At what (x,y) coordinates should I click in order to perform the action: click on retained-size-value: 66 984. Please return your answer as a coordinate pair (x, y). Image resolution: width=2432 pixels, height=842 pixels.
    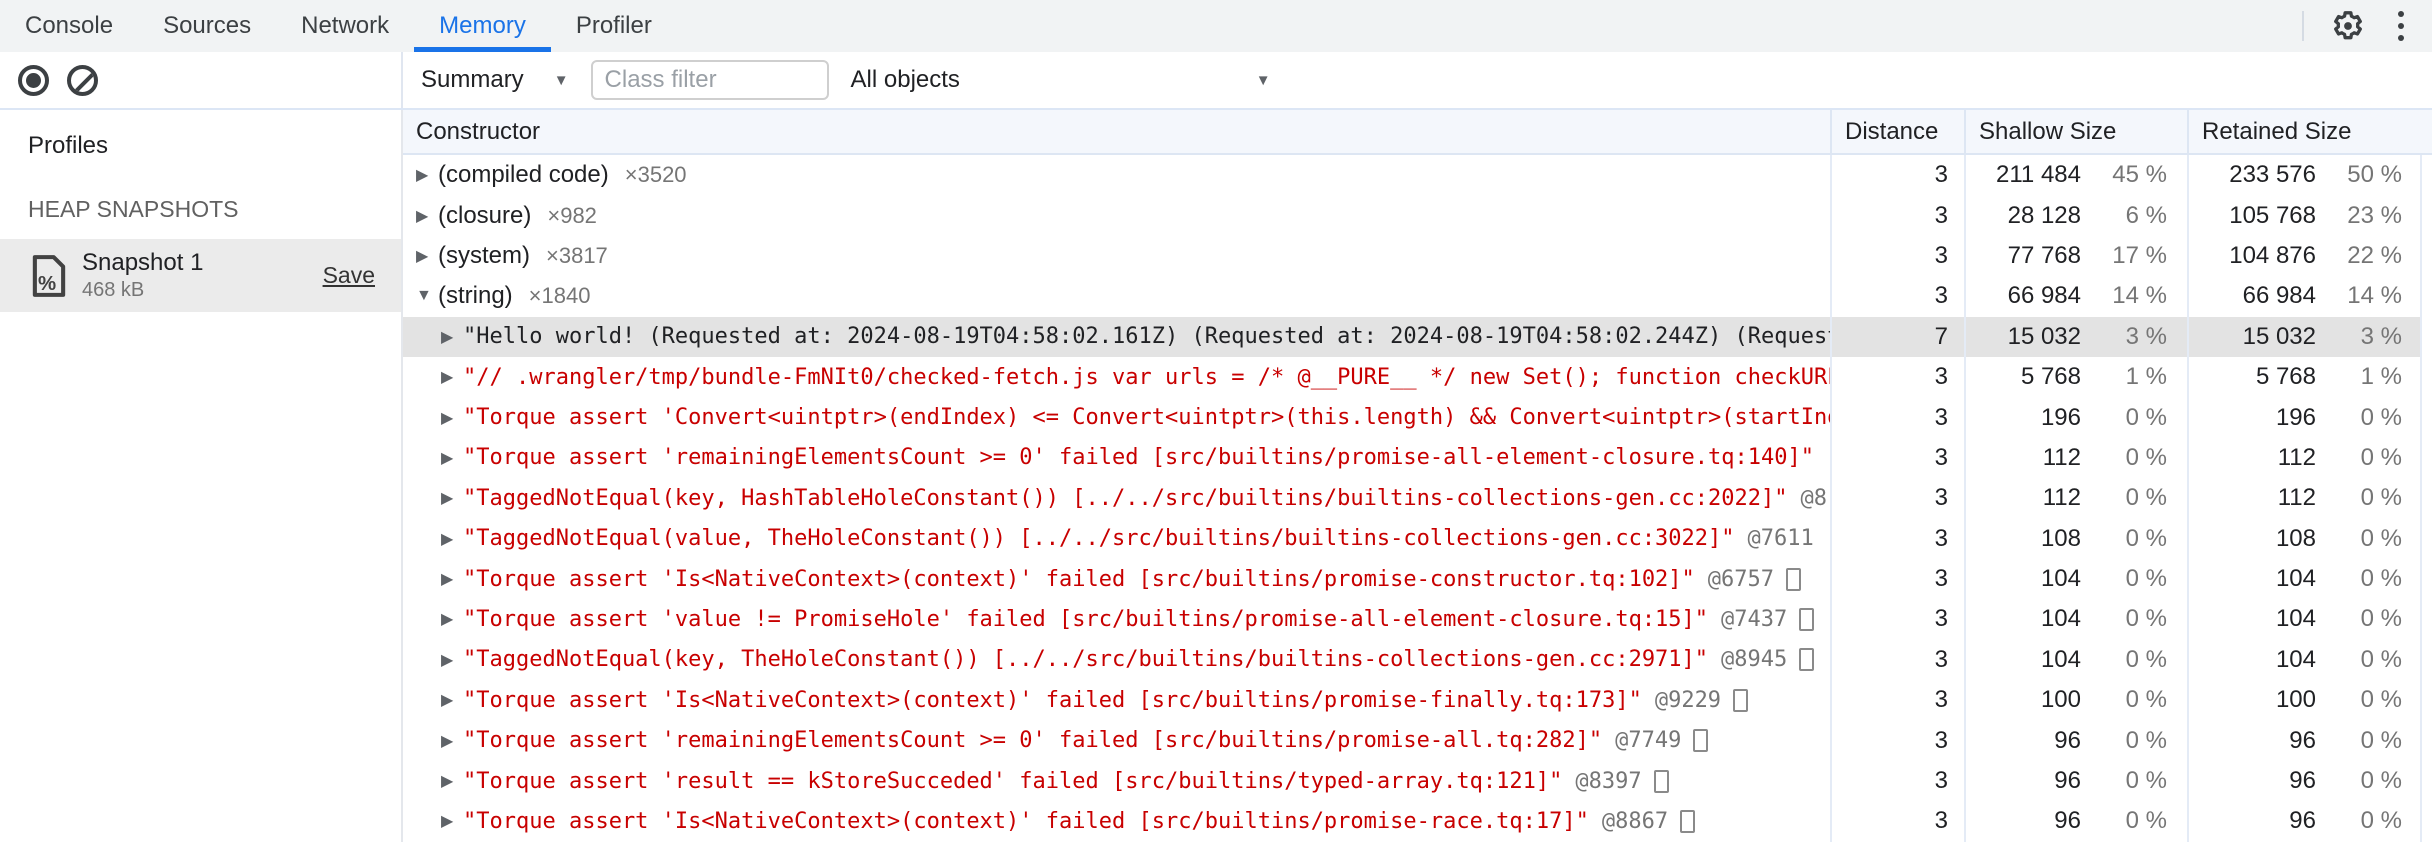
    Looking at the image, I should click on (2279, 296).